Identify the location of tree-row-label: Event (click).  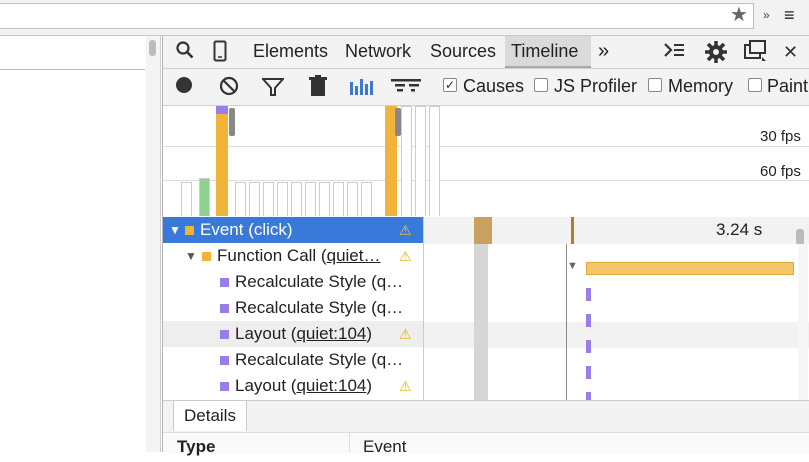
(246, 229).